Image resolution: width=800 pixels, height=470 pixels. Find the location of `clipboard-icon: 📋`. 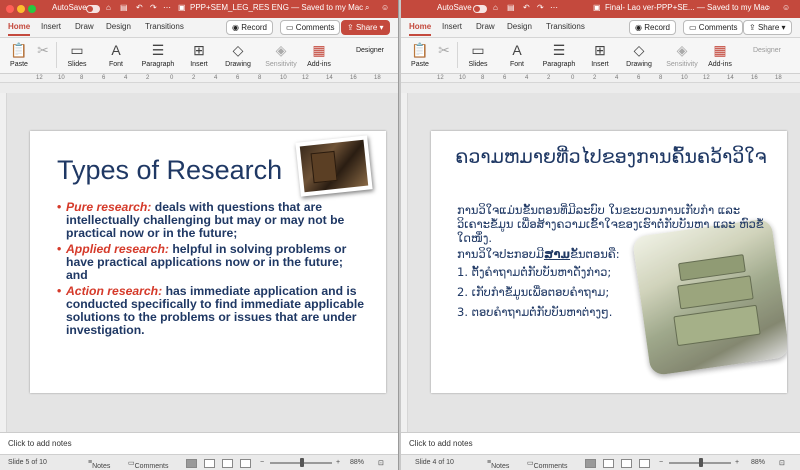

clipboard-icon: 📋 is located at coordinates (420, 50).